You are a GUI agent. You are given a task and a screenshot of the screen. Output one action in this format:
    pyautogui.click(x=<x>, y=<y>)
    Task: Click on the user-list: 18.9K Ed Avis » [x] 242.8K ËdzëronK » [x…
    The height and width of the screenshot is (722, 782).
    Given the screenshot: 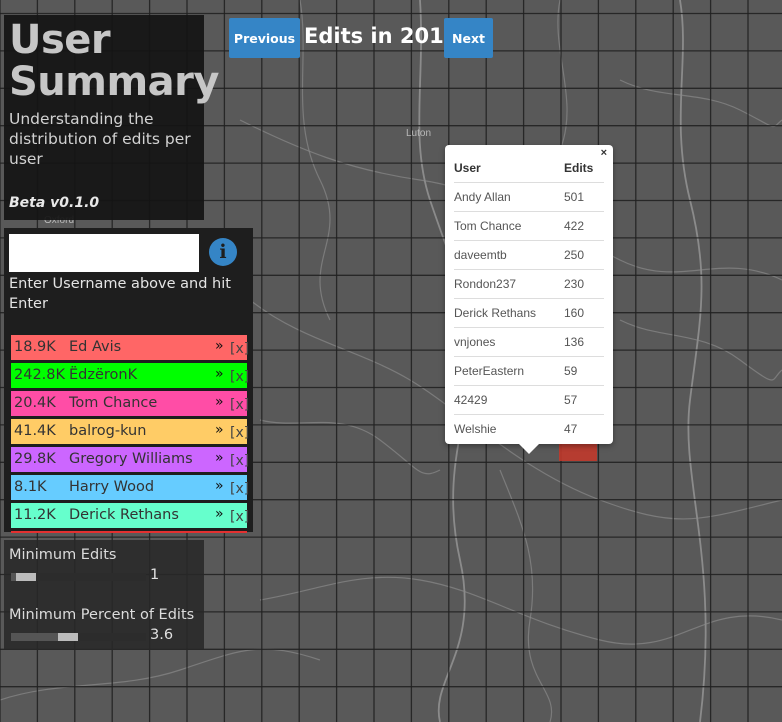 What is the action you would take?
    pyautogui.click(x=130, y=432)
    